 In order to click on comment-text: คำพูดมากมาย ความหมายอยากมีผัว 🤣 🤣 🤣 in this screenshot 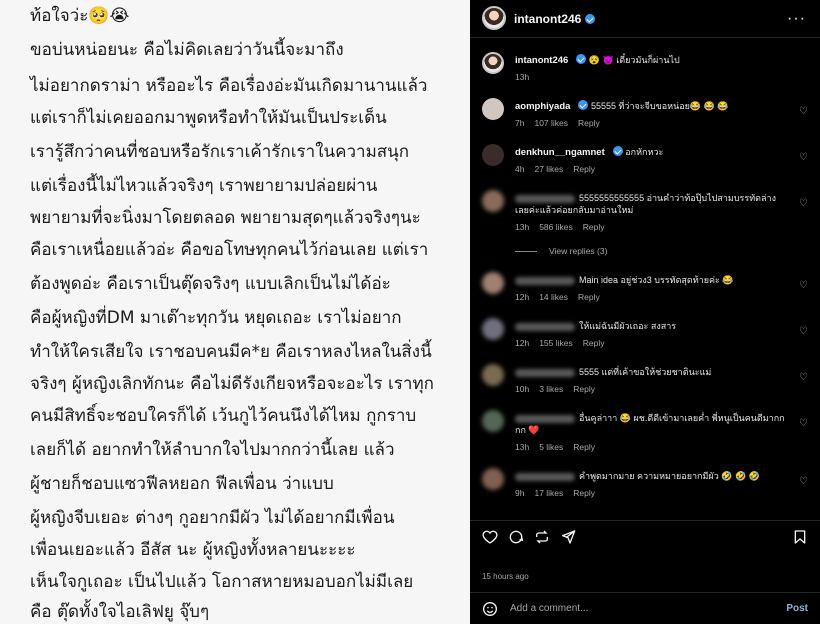, I will do `click(669, 476)`.